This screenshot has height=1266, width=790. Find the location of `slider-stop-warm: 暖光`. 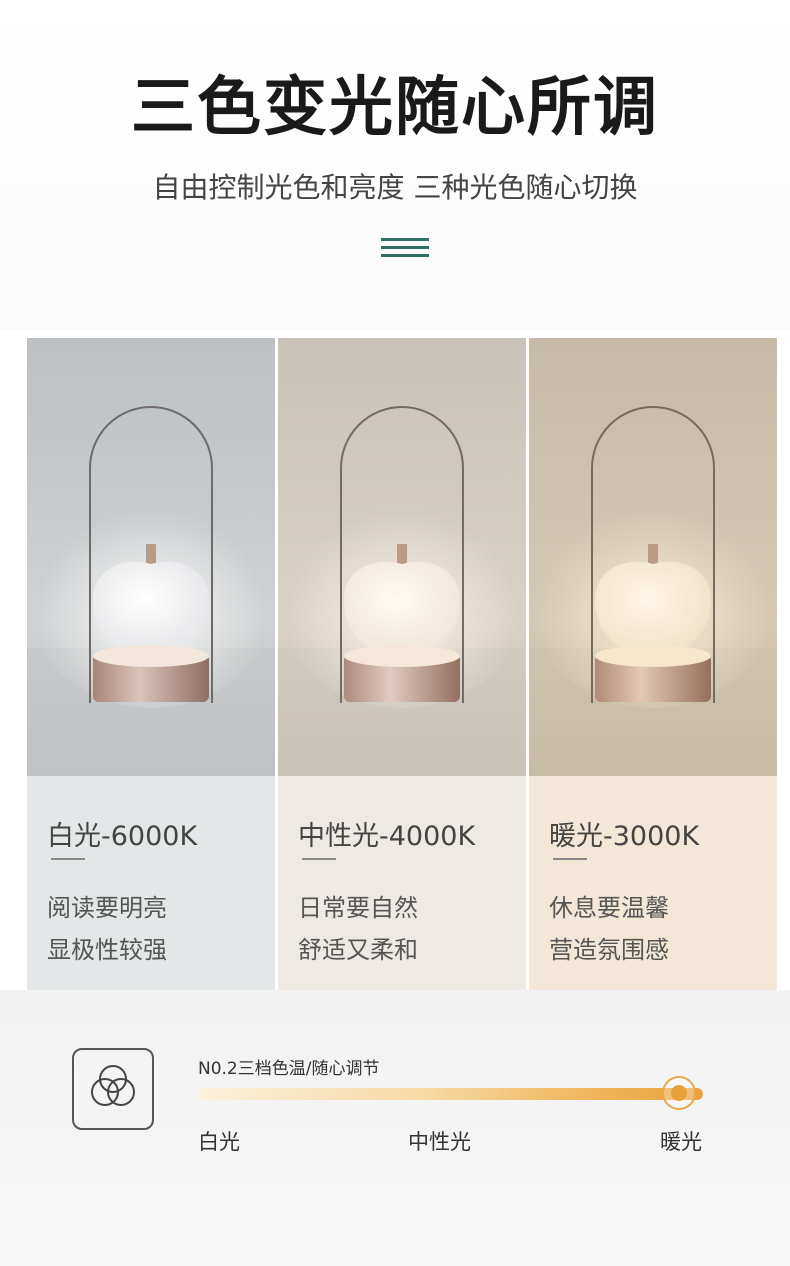

slider-stop-warm: 暖光 is located at coordinates (681, 1141).